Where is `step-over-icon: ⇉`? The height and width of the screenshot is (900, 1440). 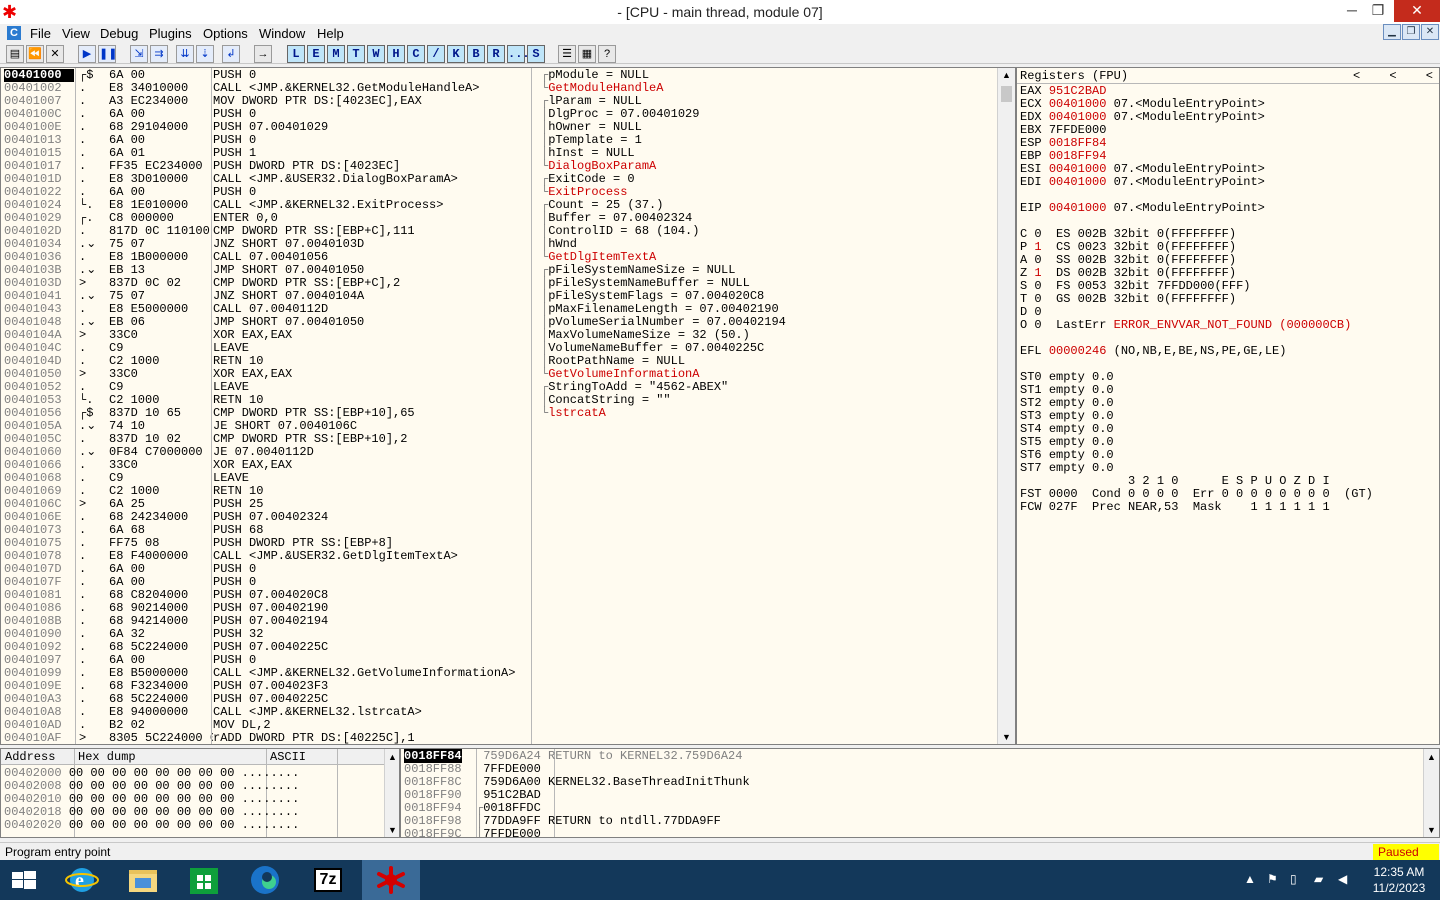
step-over-icon: ⇉ is located at coordinates (159, 54).